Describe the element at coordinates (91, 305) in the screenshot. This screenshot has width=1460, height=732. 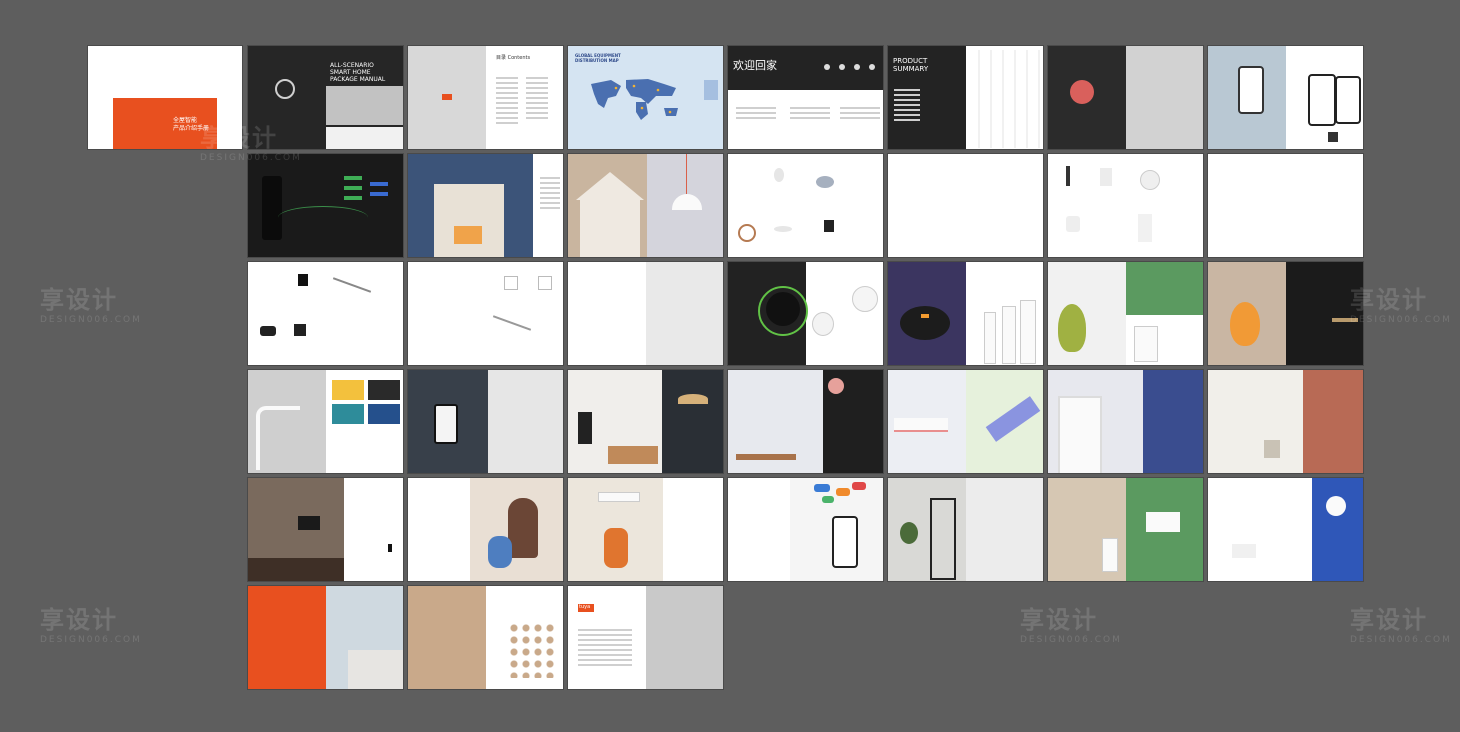
I see `watermark-2: 享设计 DESIGN006.COM` at that location.